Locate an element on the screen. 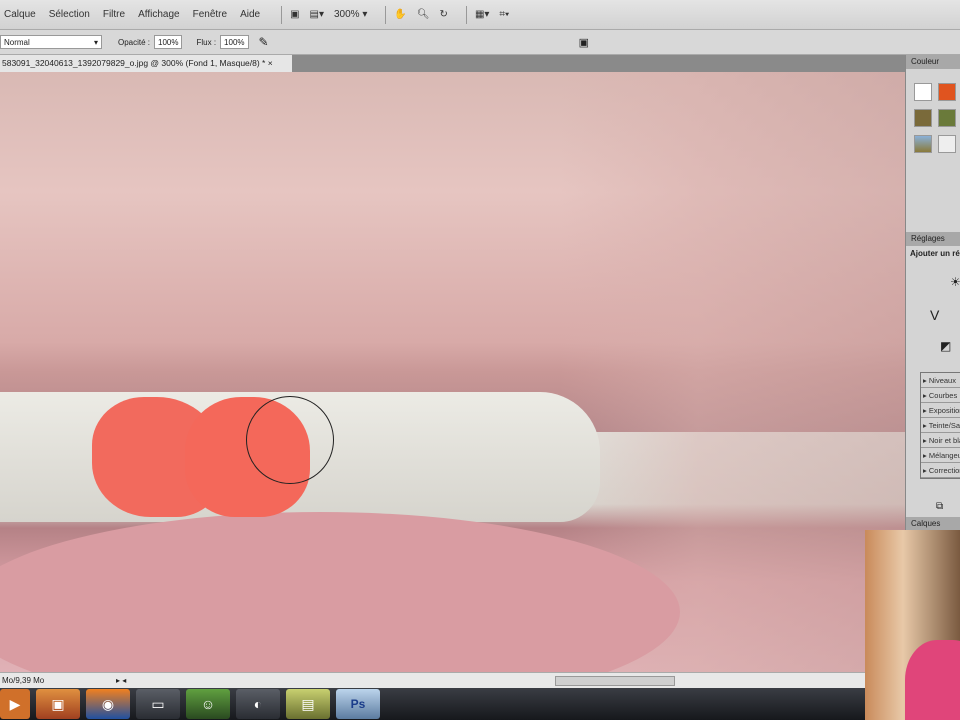 This screenshot has width=960, height=720. preset-correction: ▸ Correction sélective is located at coordinates (940, 470).